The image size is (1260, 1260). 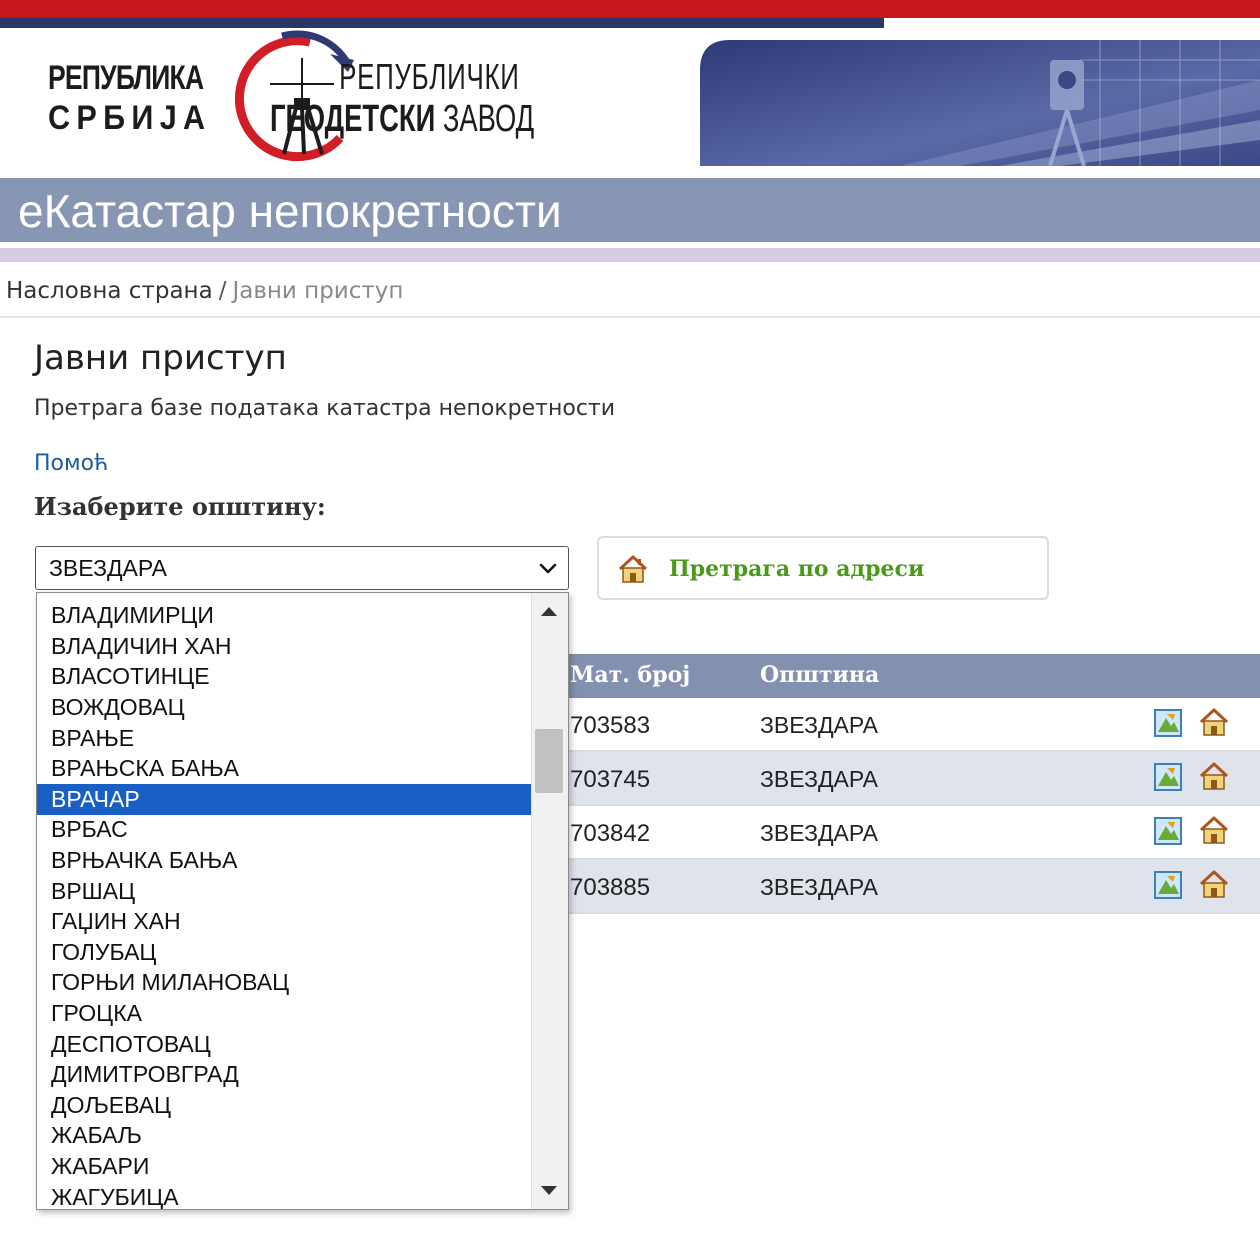 I want to click on dropdown-option: ВЛАДИЧИН ХАН, so click(x=284, y=646).